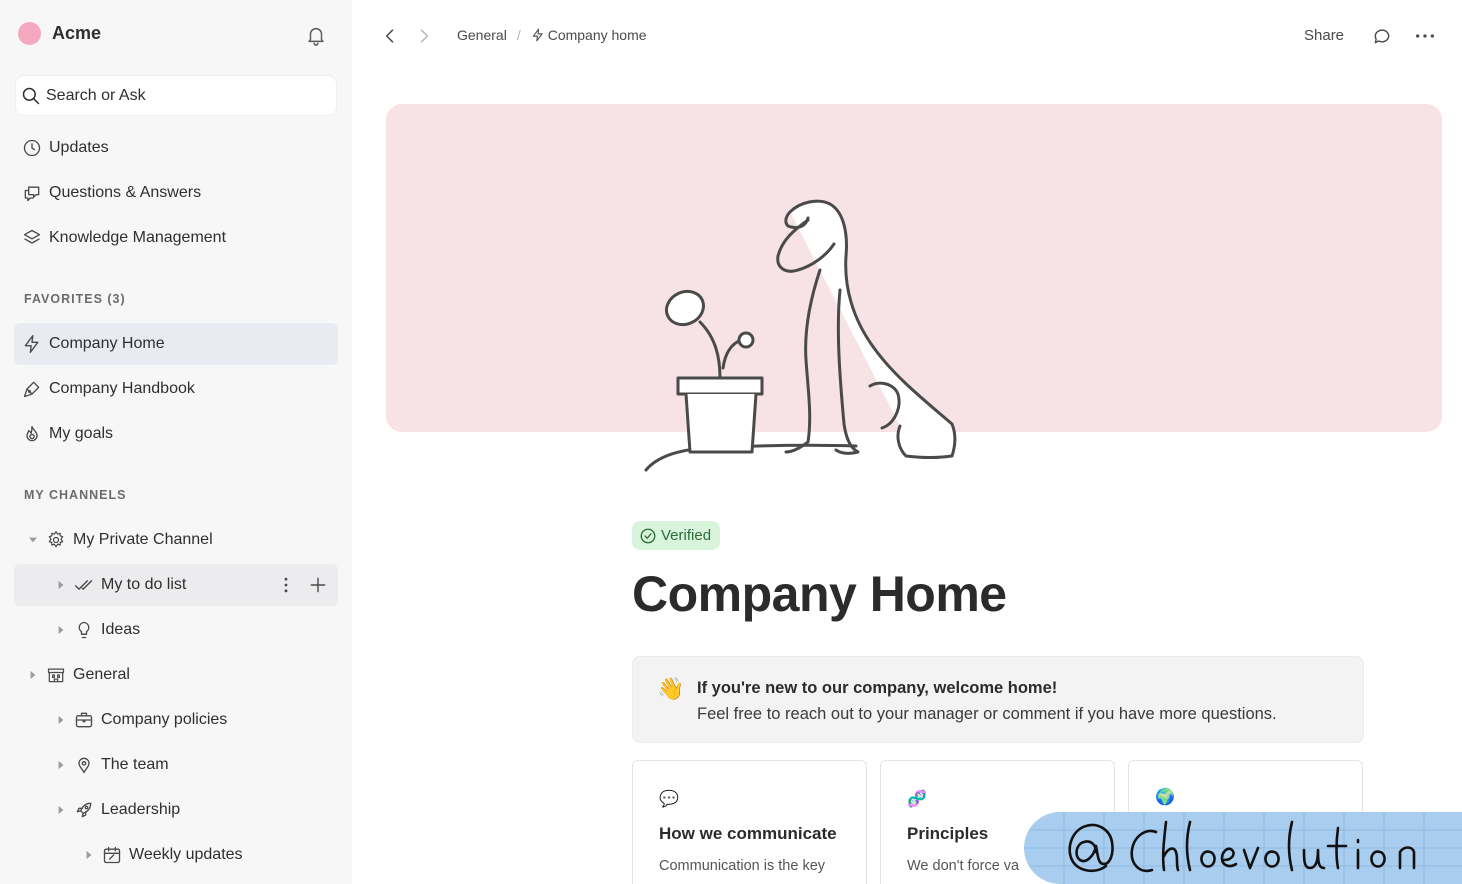  I want to click on card-title: How we communicate, so click(748, 833).